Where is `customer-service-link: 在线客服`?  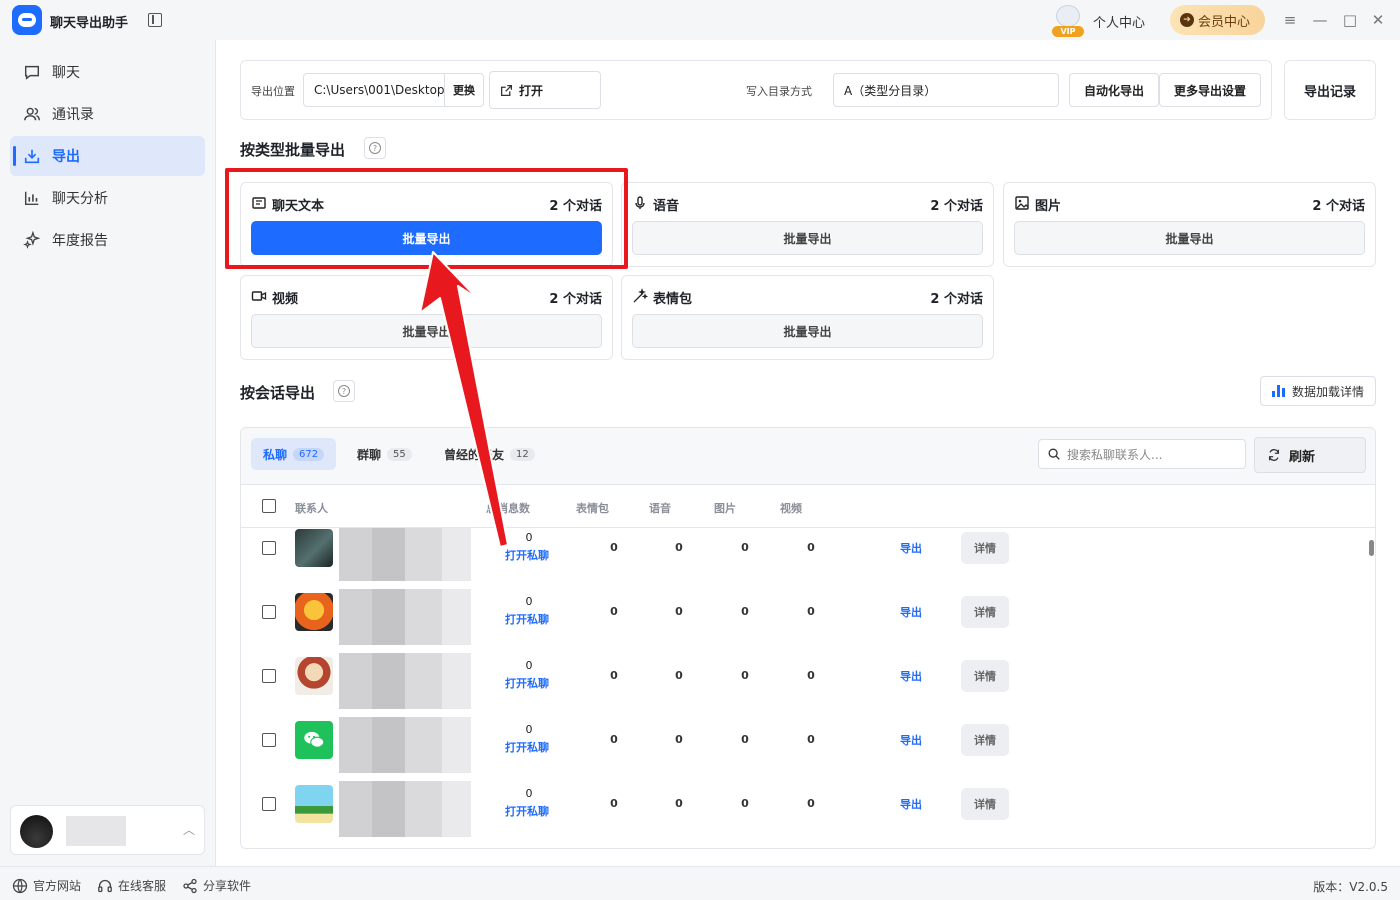
customer-service-link: 在线客服 is located at coordinates (131, 885).